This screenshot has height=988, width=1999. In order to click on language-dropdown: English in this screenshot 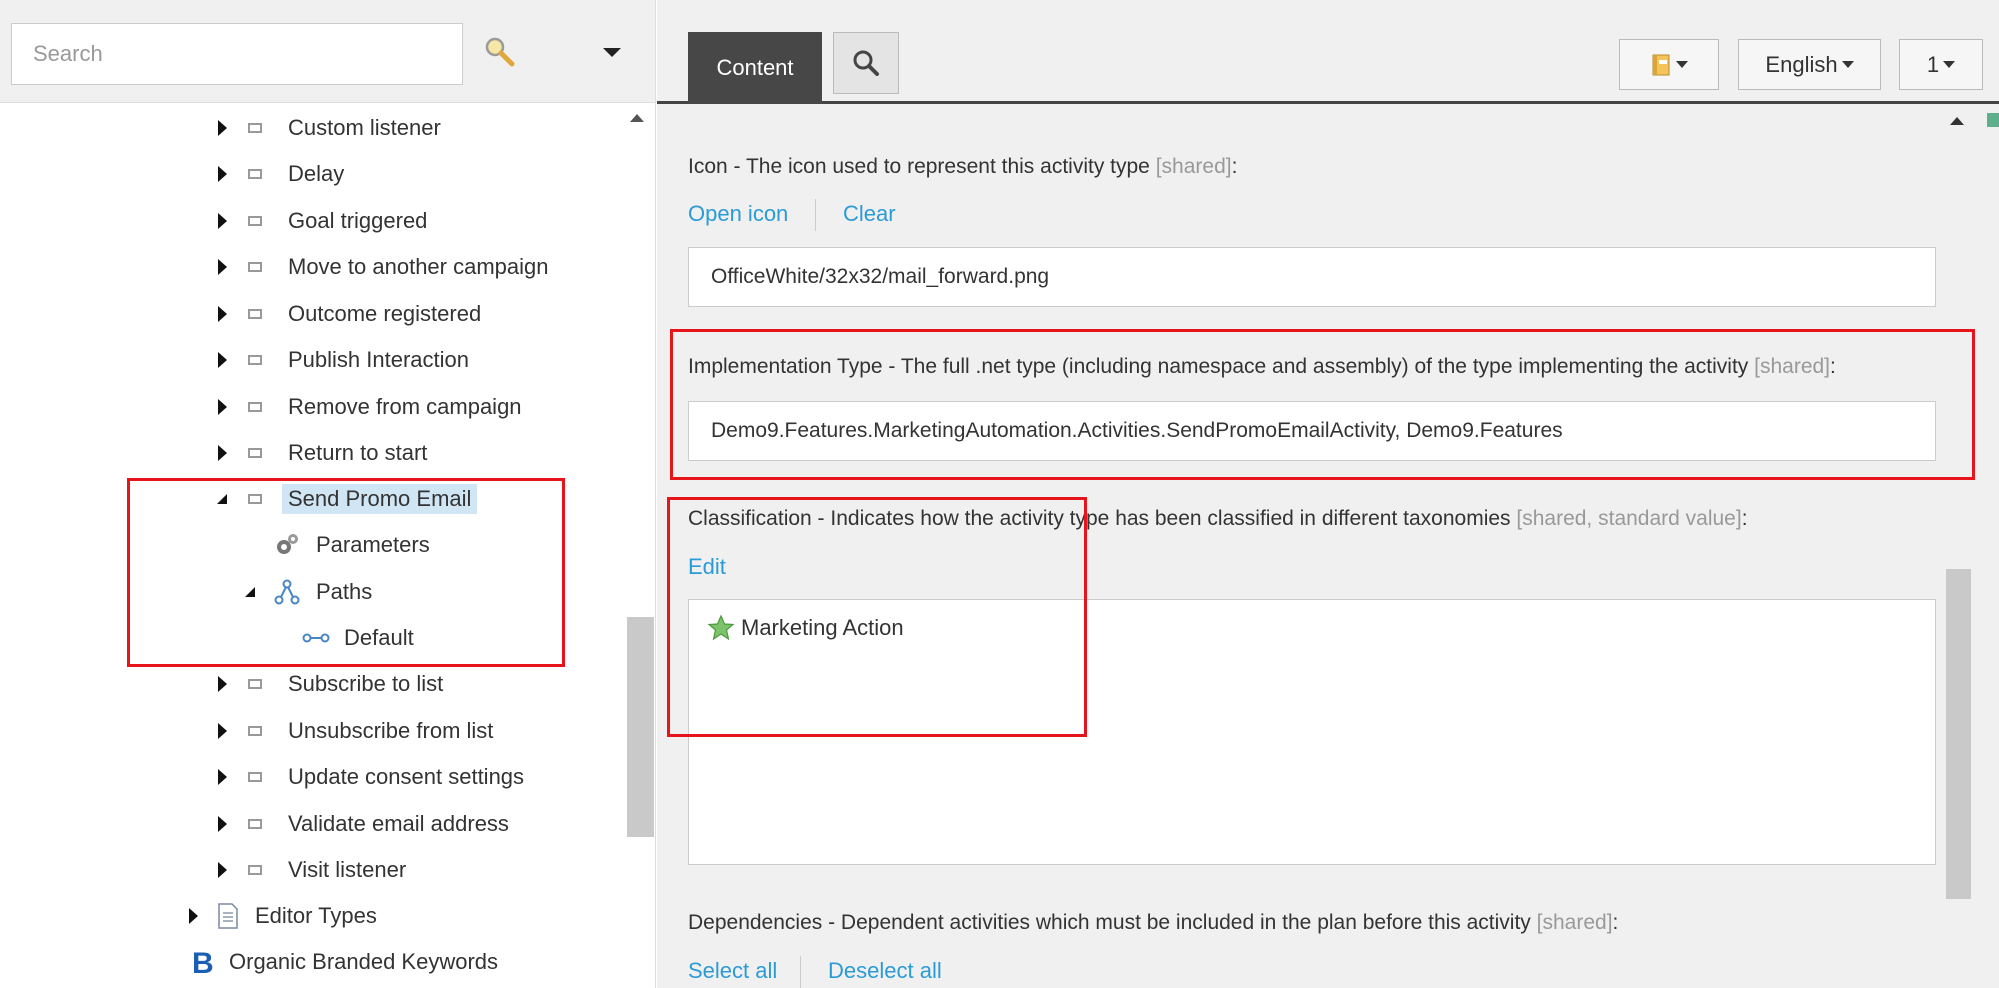, I will do `click(1809, 64)`.